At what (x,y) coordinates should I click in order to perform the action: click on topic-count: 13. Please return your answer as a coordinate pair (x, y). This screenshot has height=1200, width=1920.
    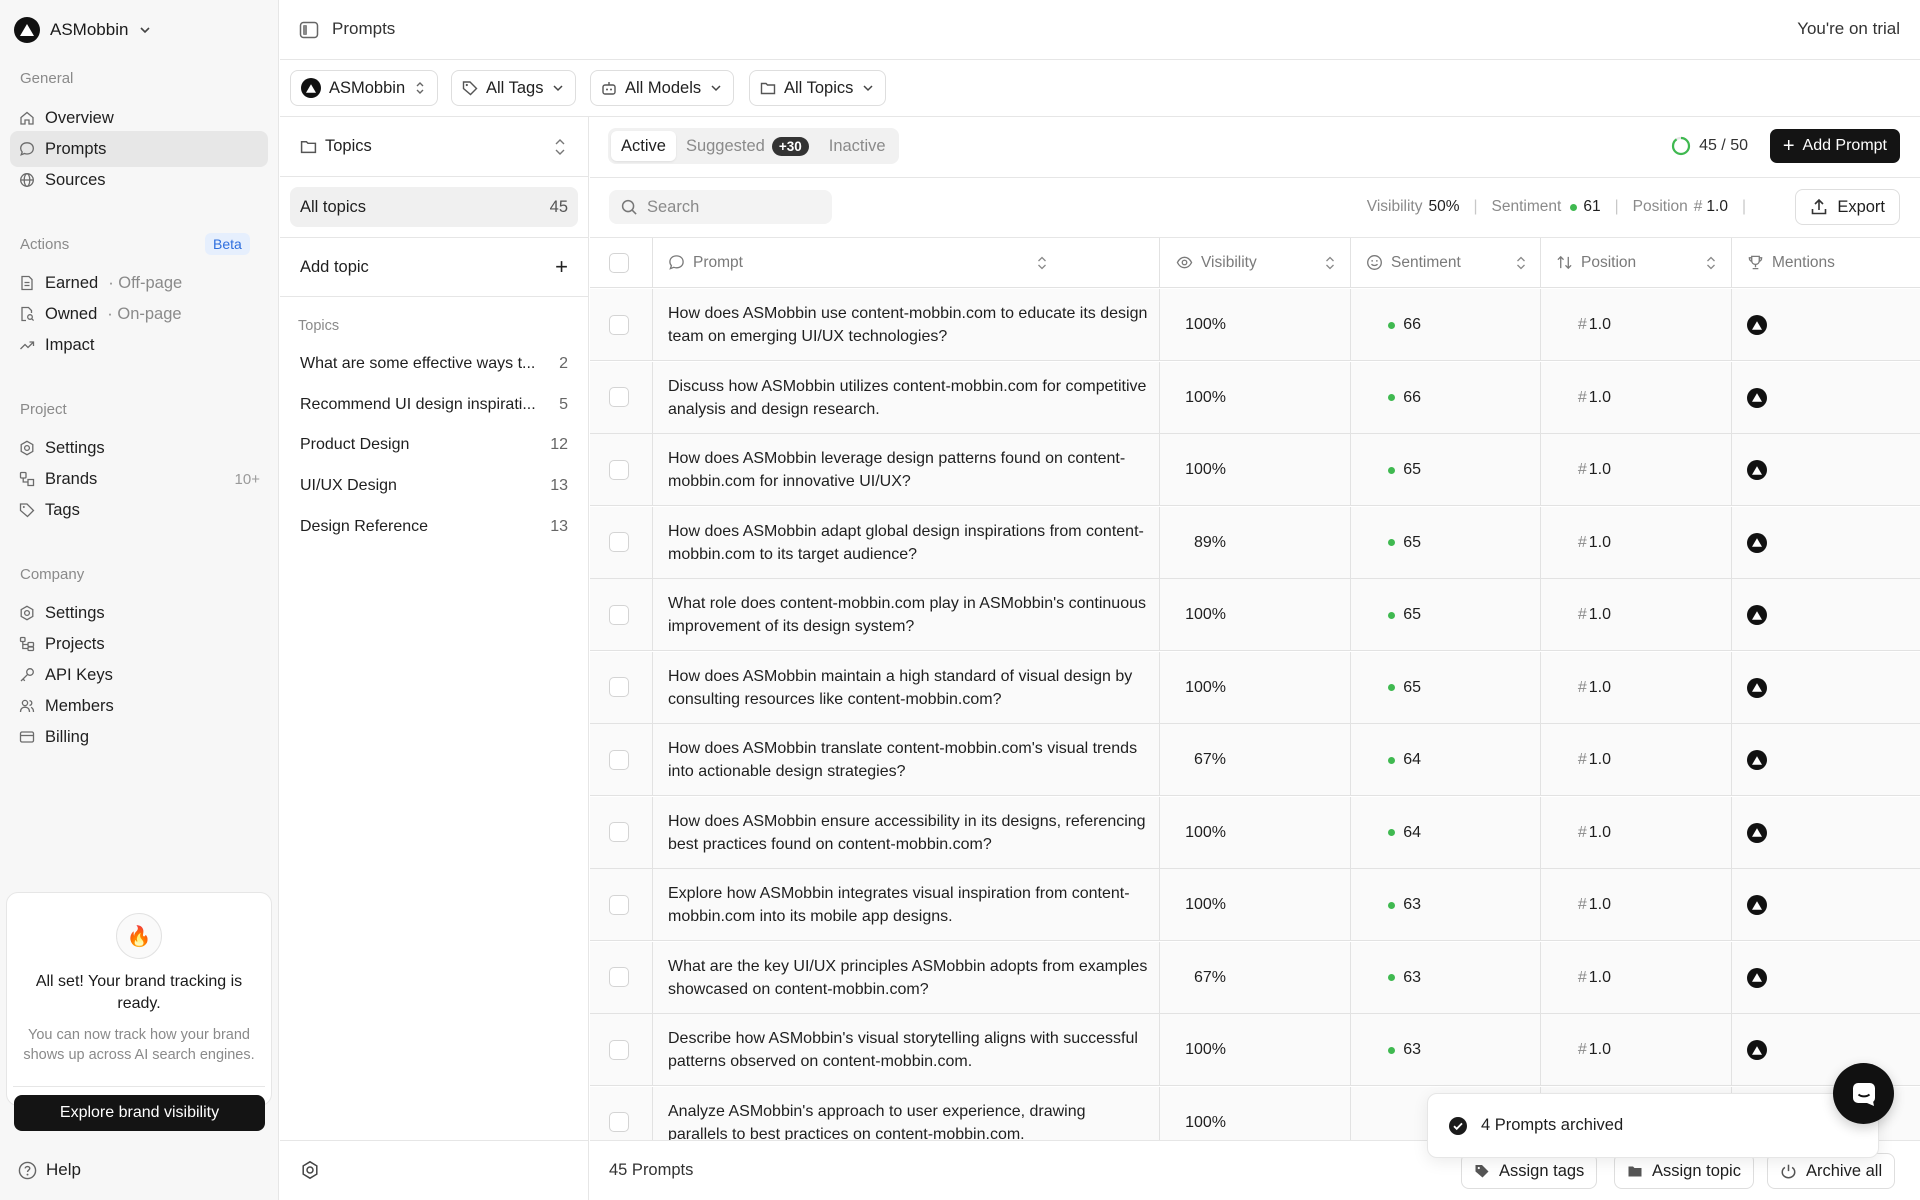
    Looking at the image, I should click on (559, 486).